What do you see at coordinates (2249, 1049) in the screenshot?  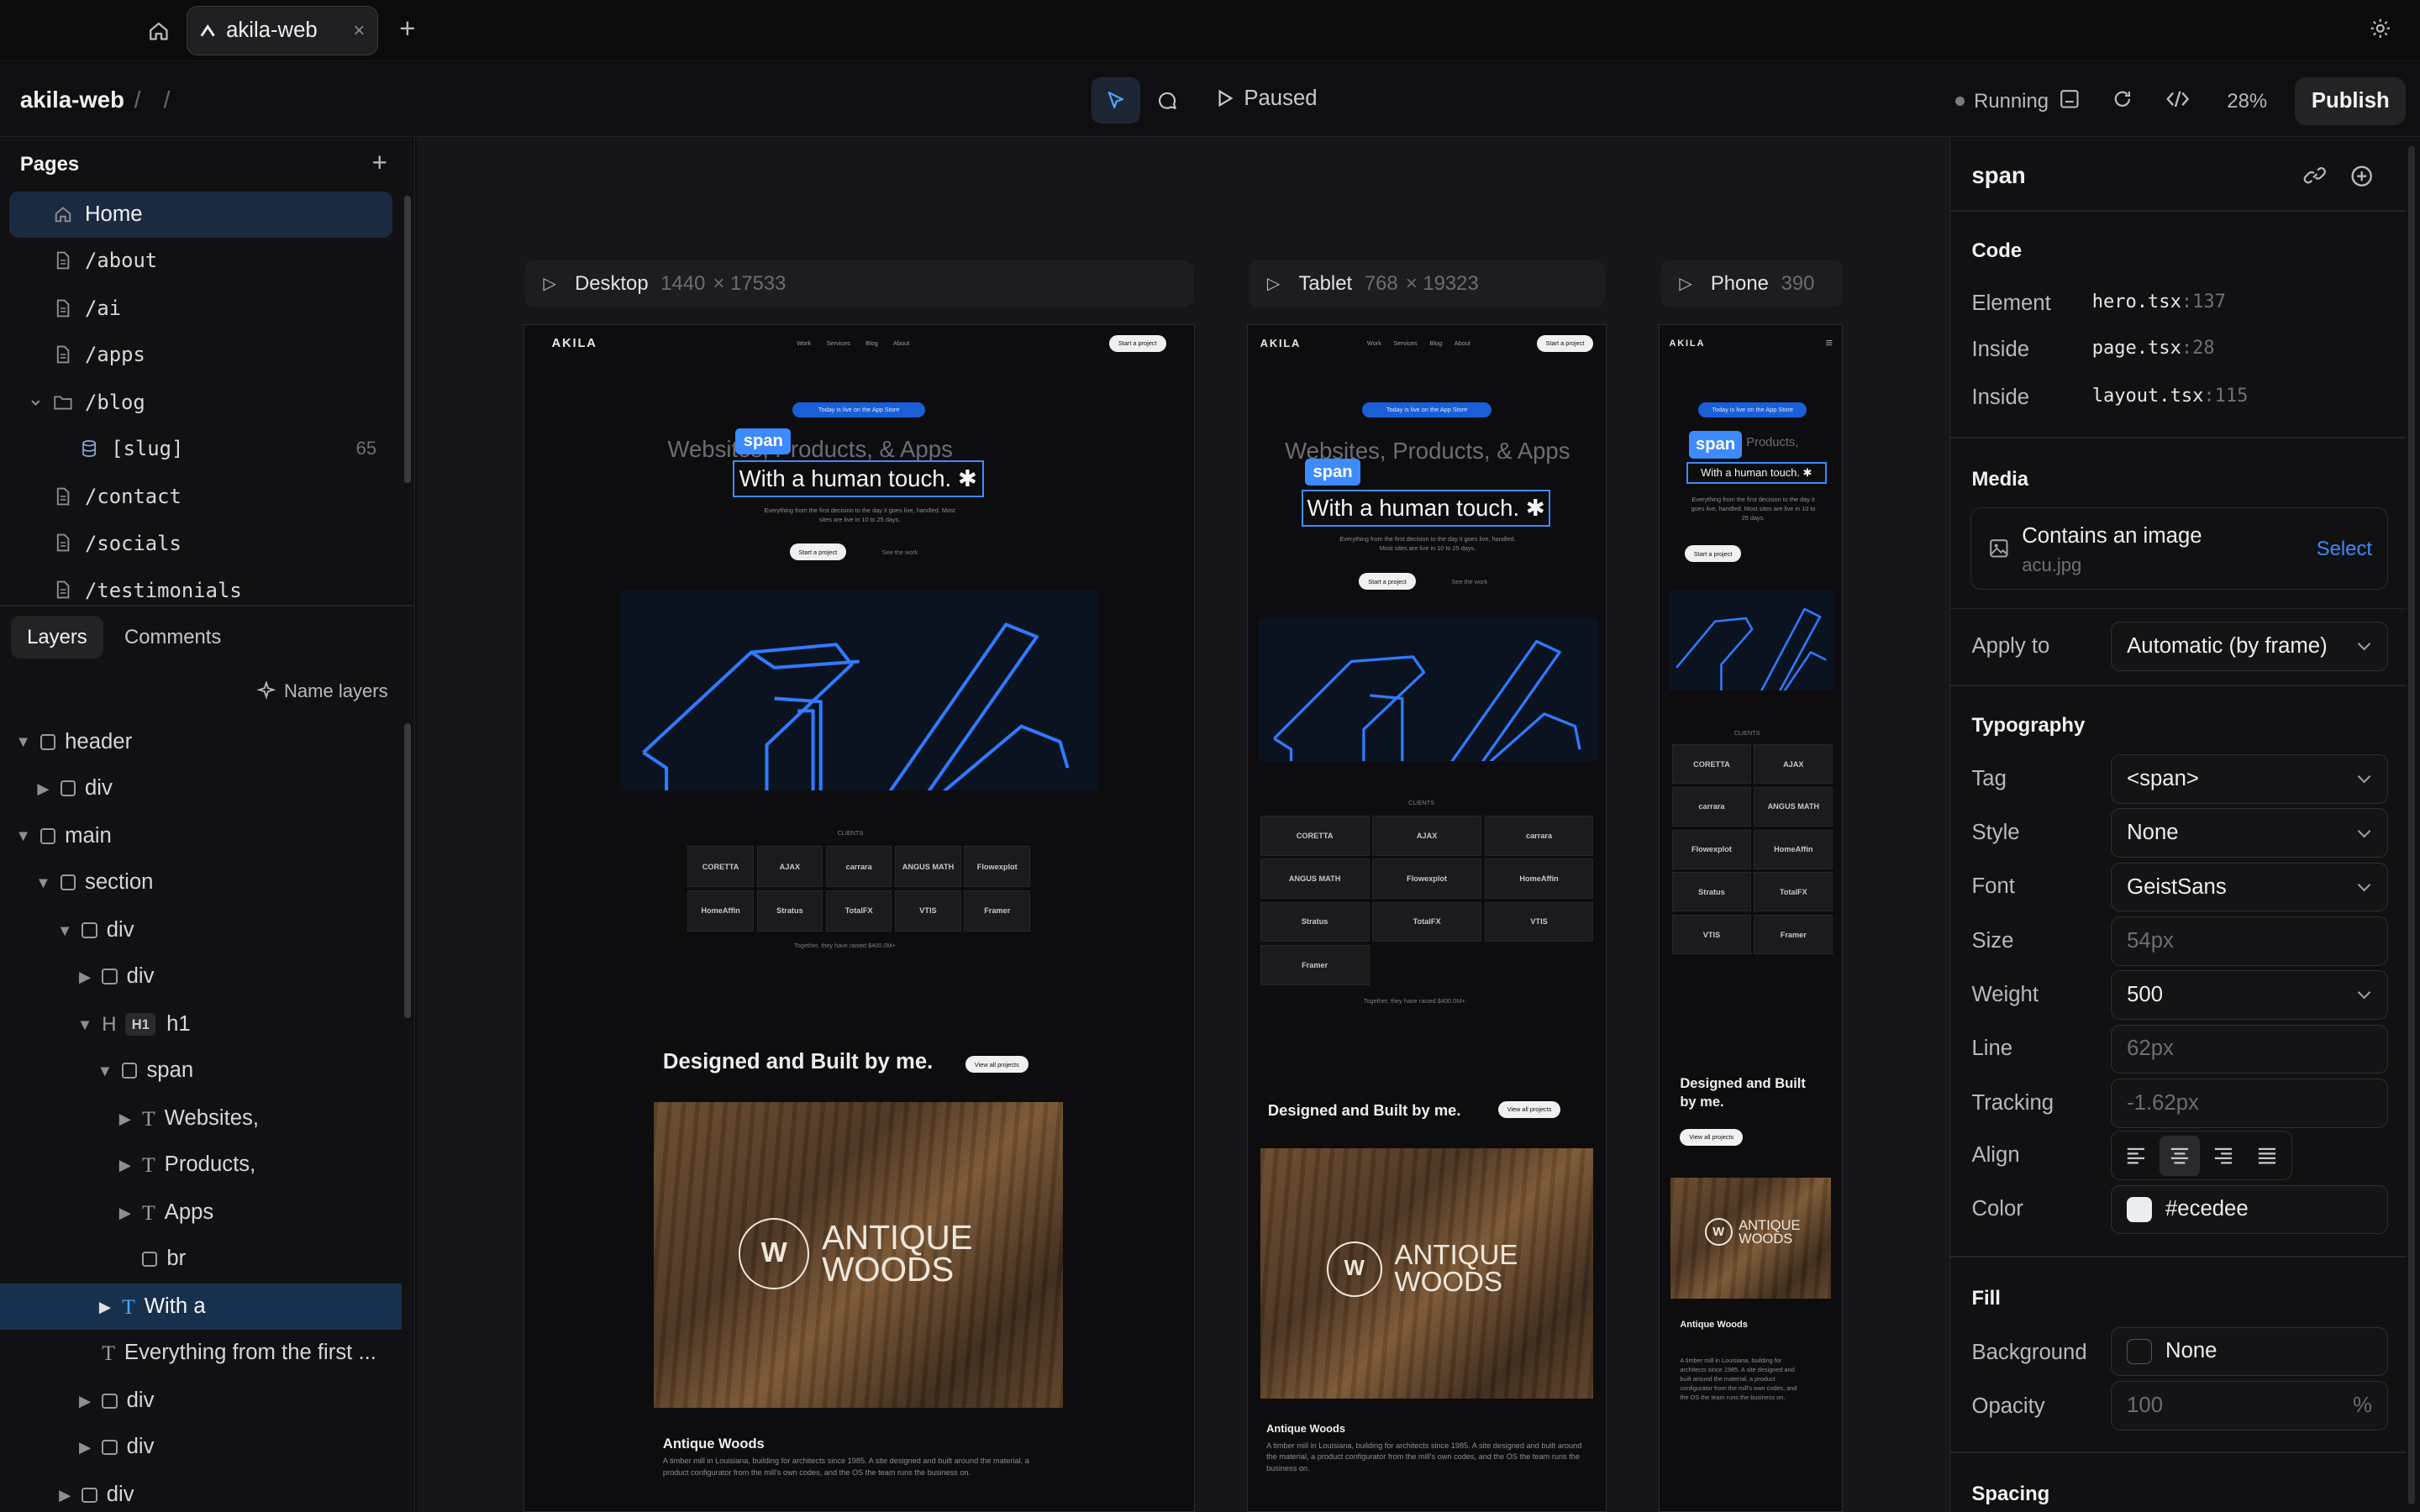 I see `line-height-input: 62px` at bounding box center [2249, 1049].